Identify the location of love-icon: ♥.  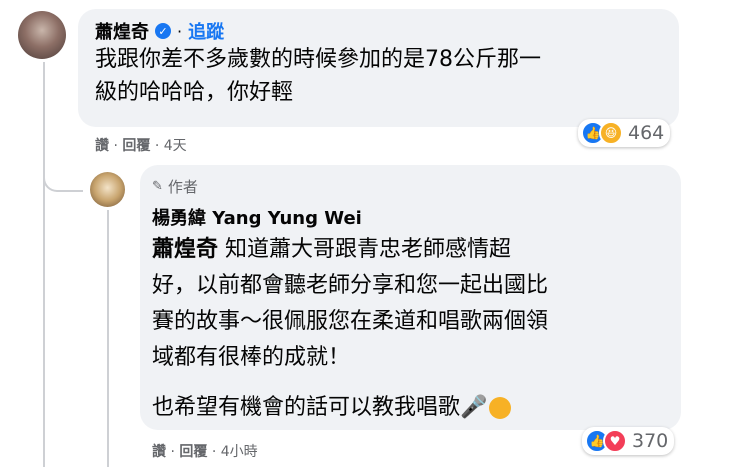
(615, 441).